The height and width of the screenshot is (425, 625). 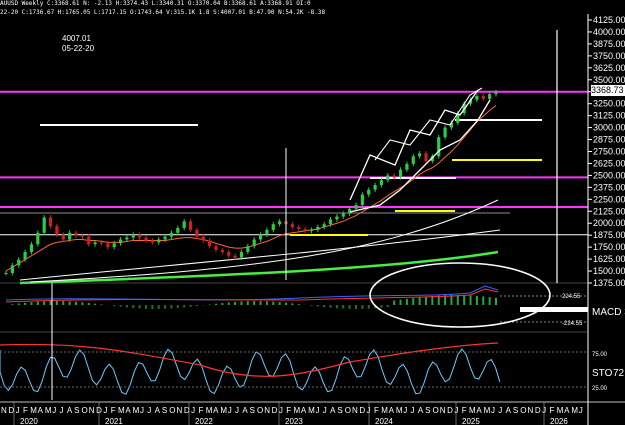 What do you see at coordinates (571, 297) in the screenshot?
I see `macd-level-label: 224.55` at bounding box center [571, 297].